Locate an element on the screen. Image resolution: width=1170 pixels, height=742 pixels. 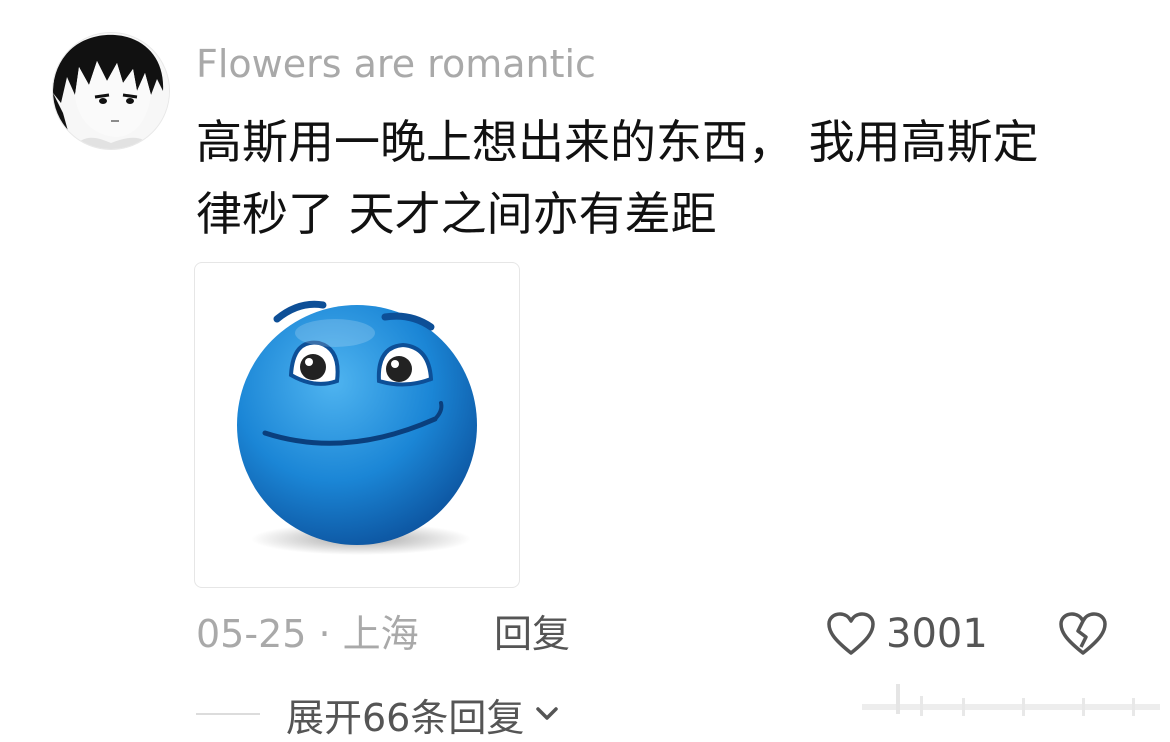
expand-replies-button: 展开66条回复 is located at coordinates (423, 714).